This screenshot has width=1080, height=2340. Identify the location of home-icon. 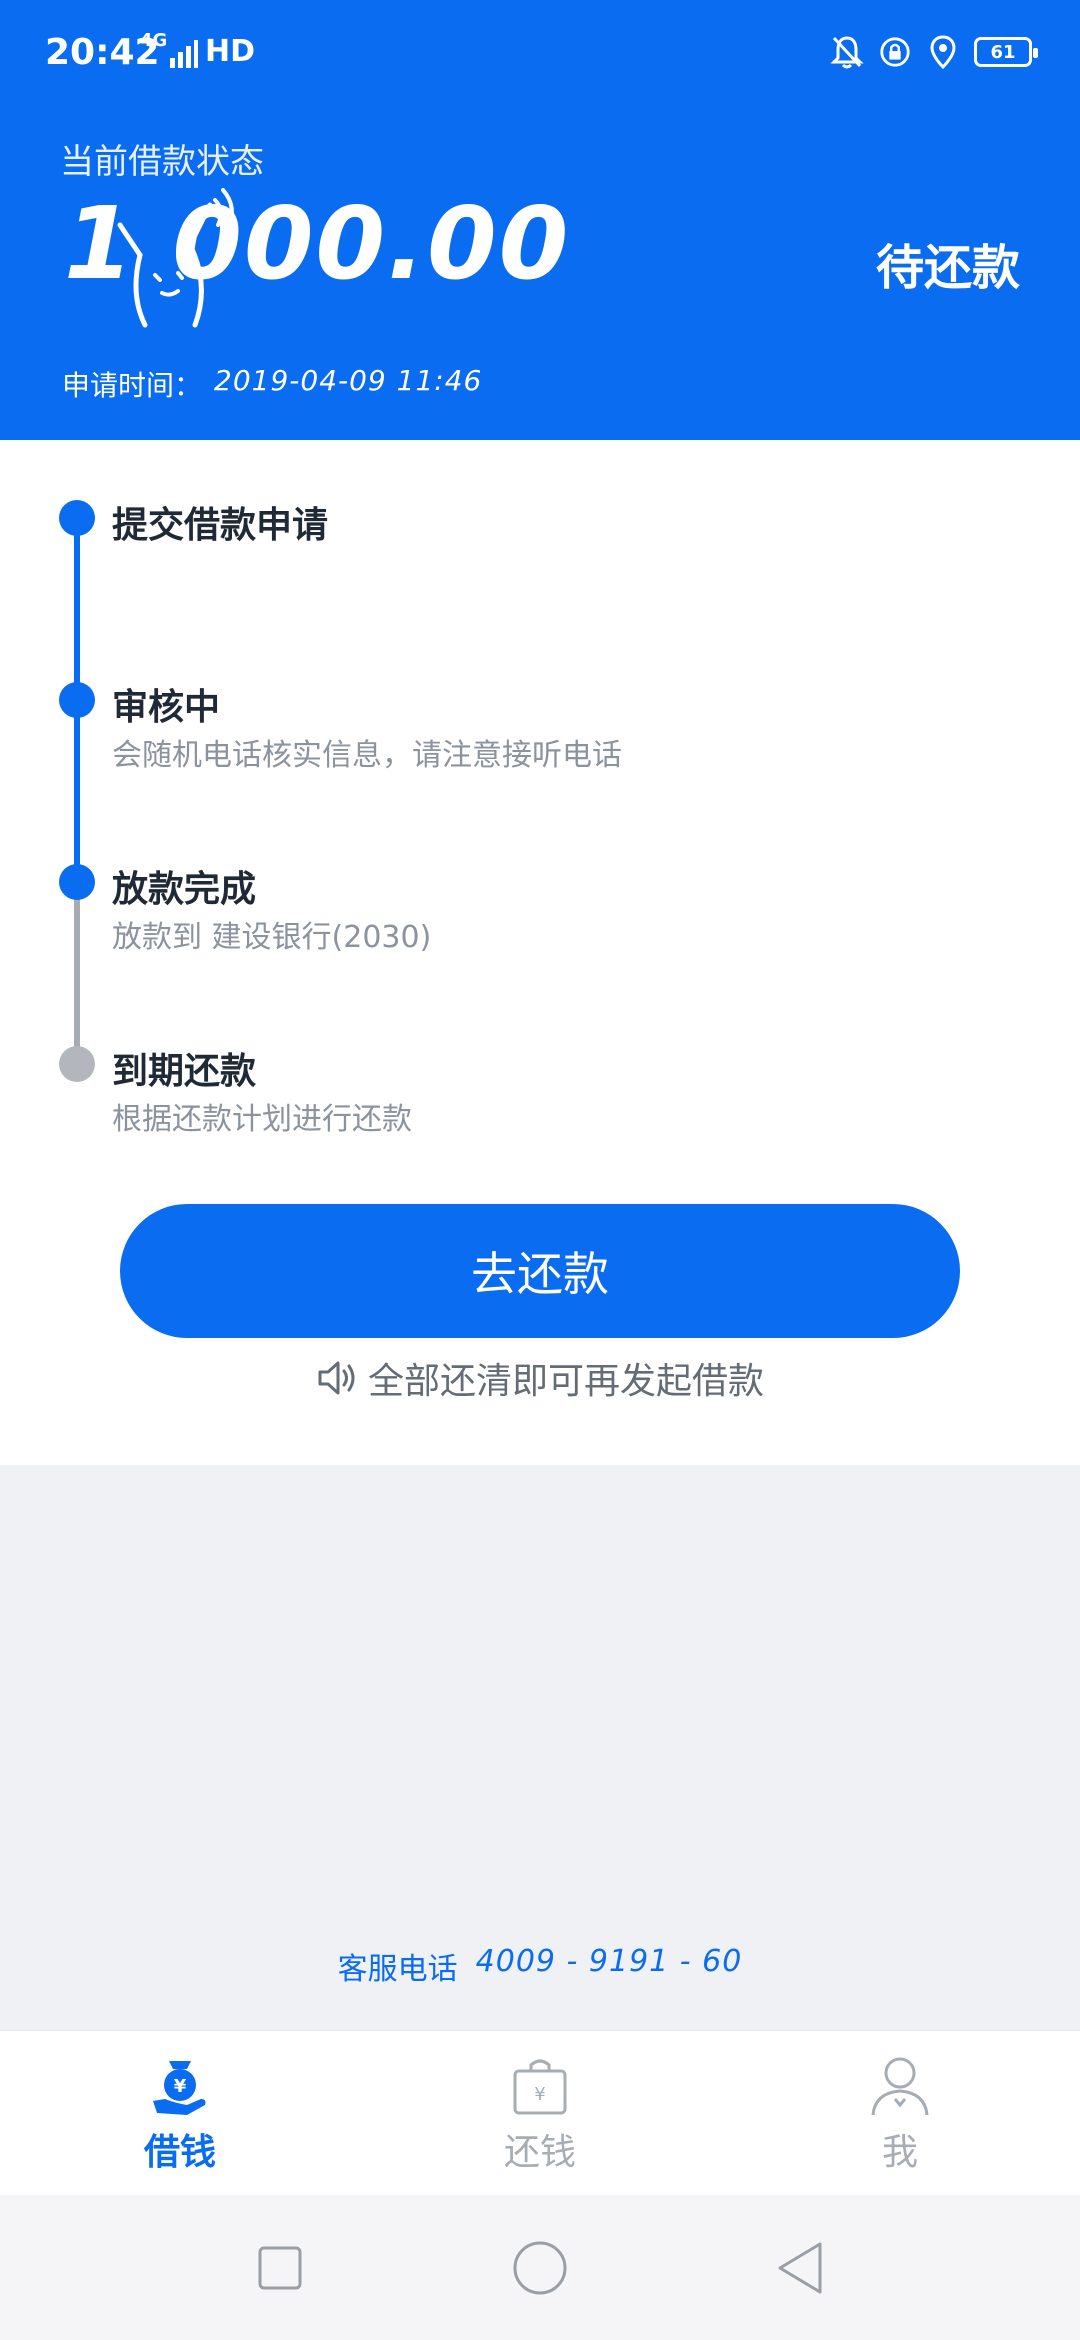
(540, 2268).